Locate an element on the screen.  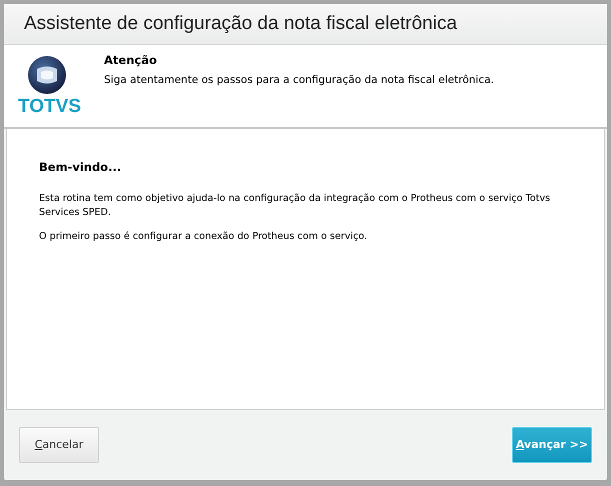
logo-icon is located at coordinates (47, 75).